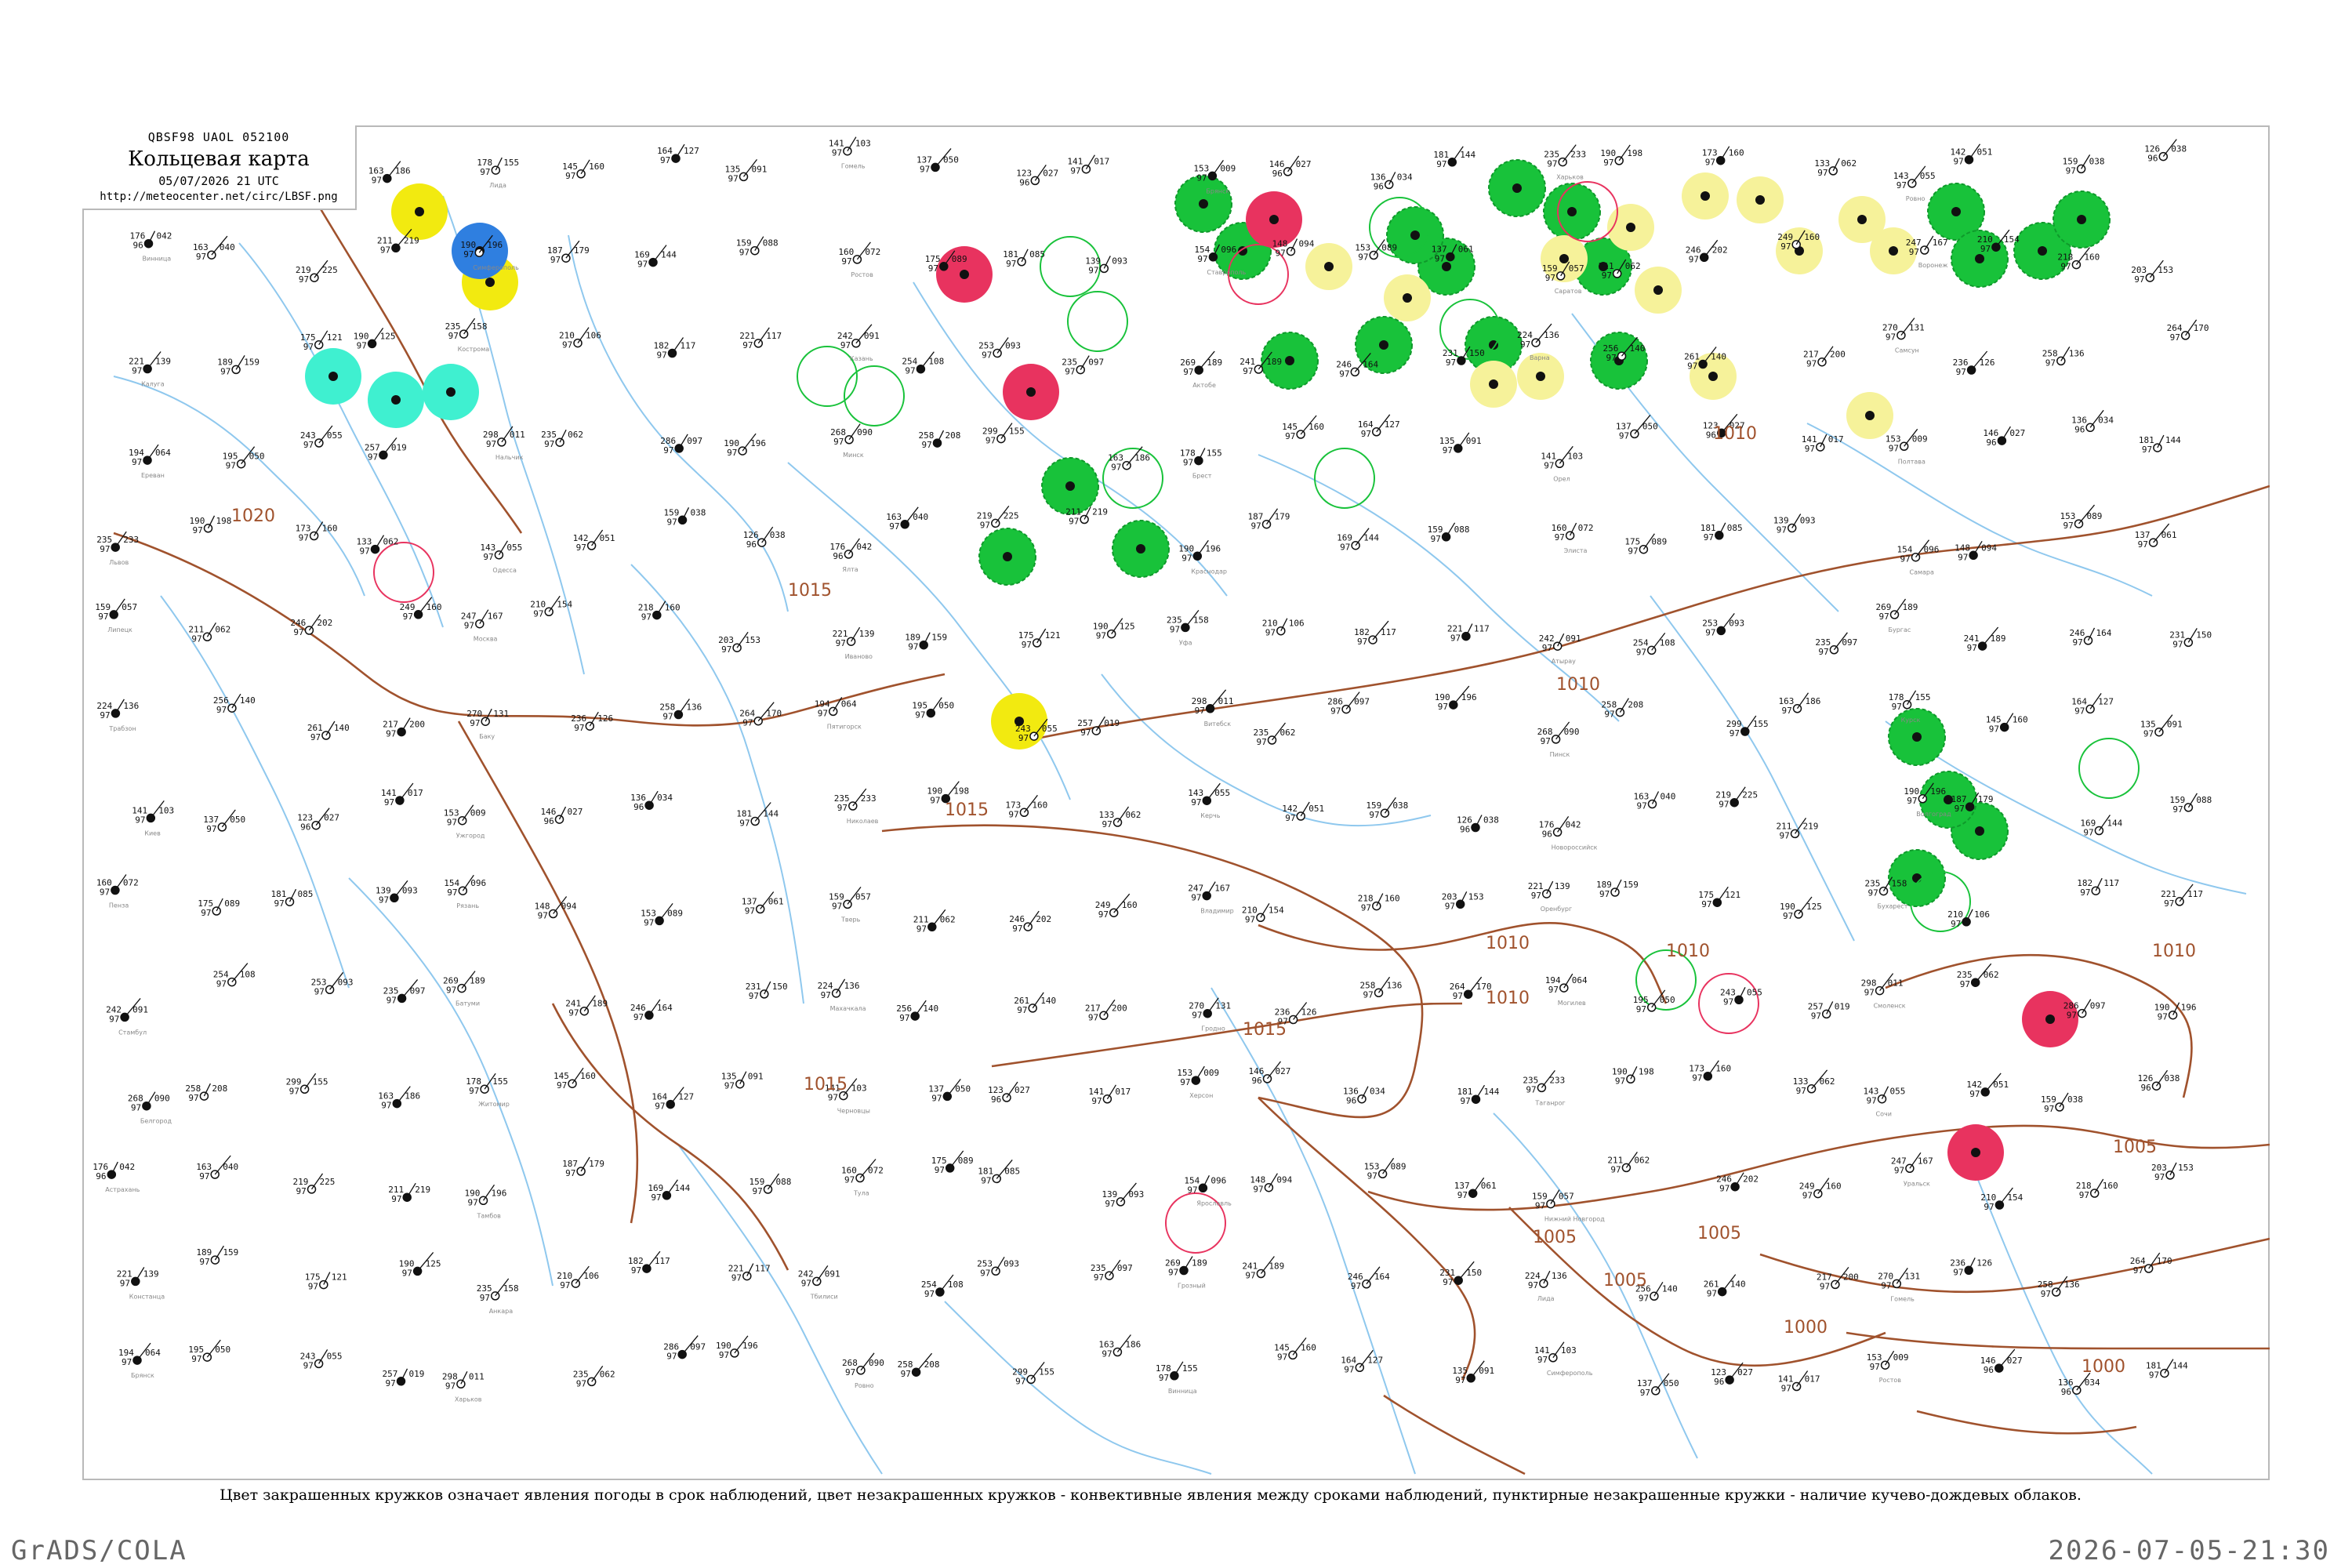 The image size is (2352, 1568). What do you see at coordinates (239, 365) in the screenshot?
I see `station-plot: 189 15997` at bounding box center [239, 365].